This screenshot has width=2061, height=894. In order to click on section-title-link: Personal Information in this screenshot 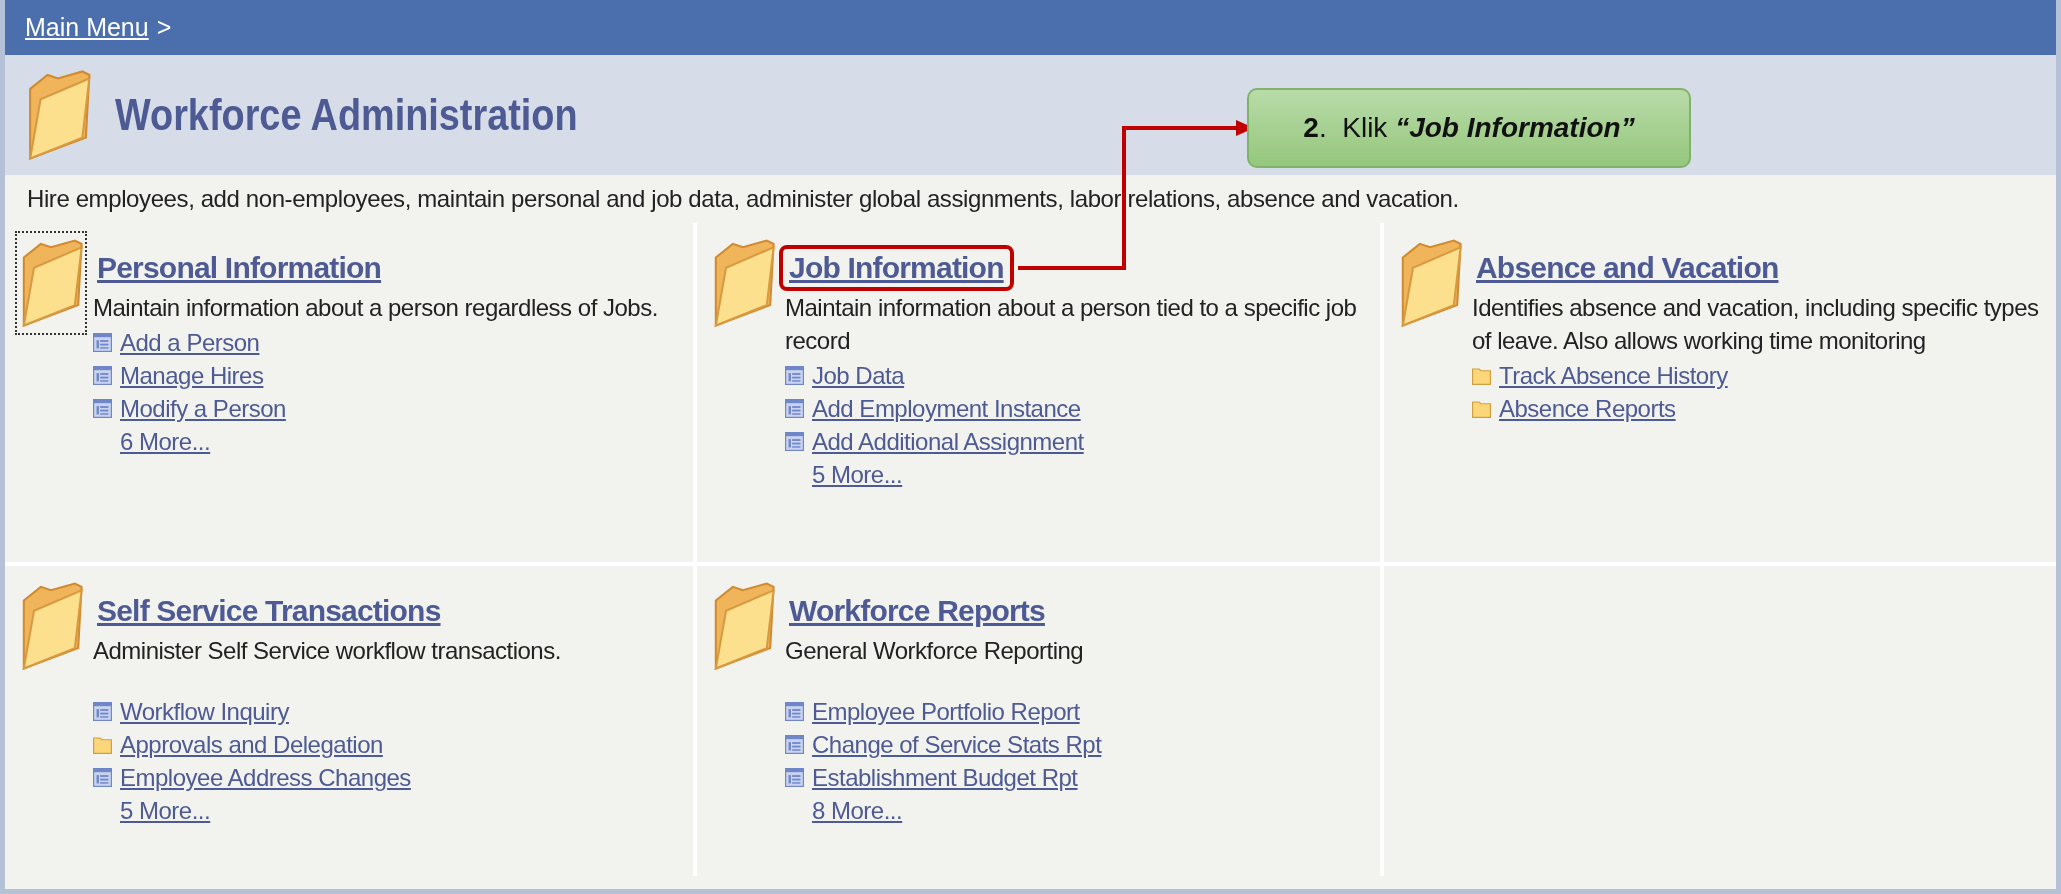, I will do `click(239, 268)`.